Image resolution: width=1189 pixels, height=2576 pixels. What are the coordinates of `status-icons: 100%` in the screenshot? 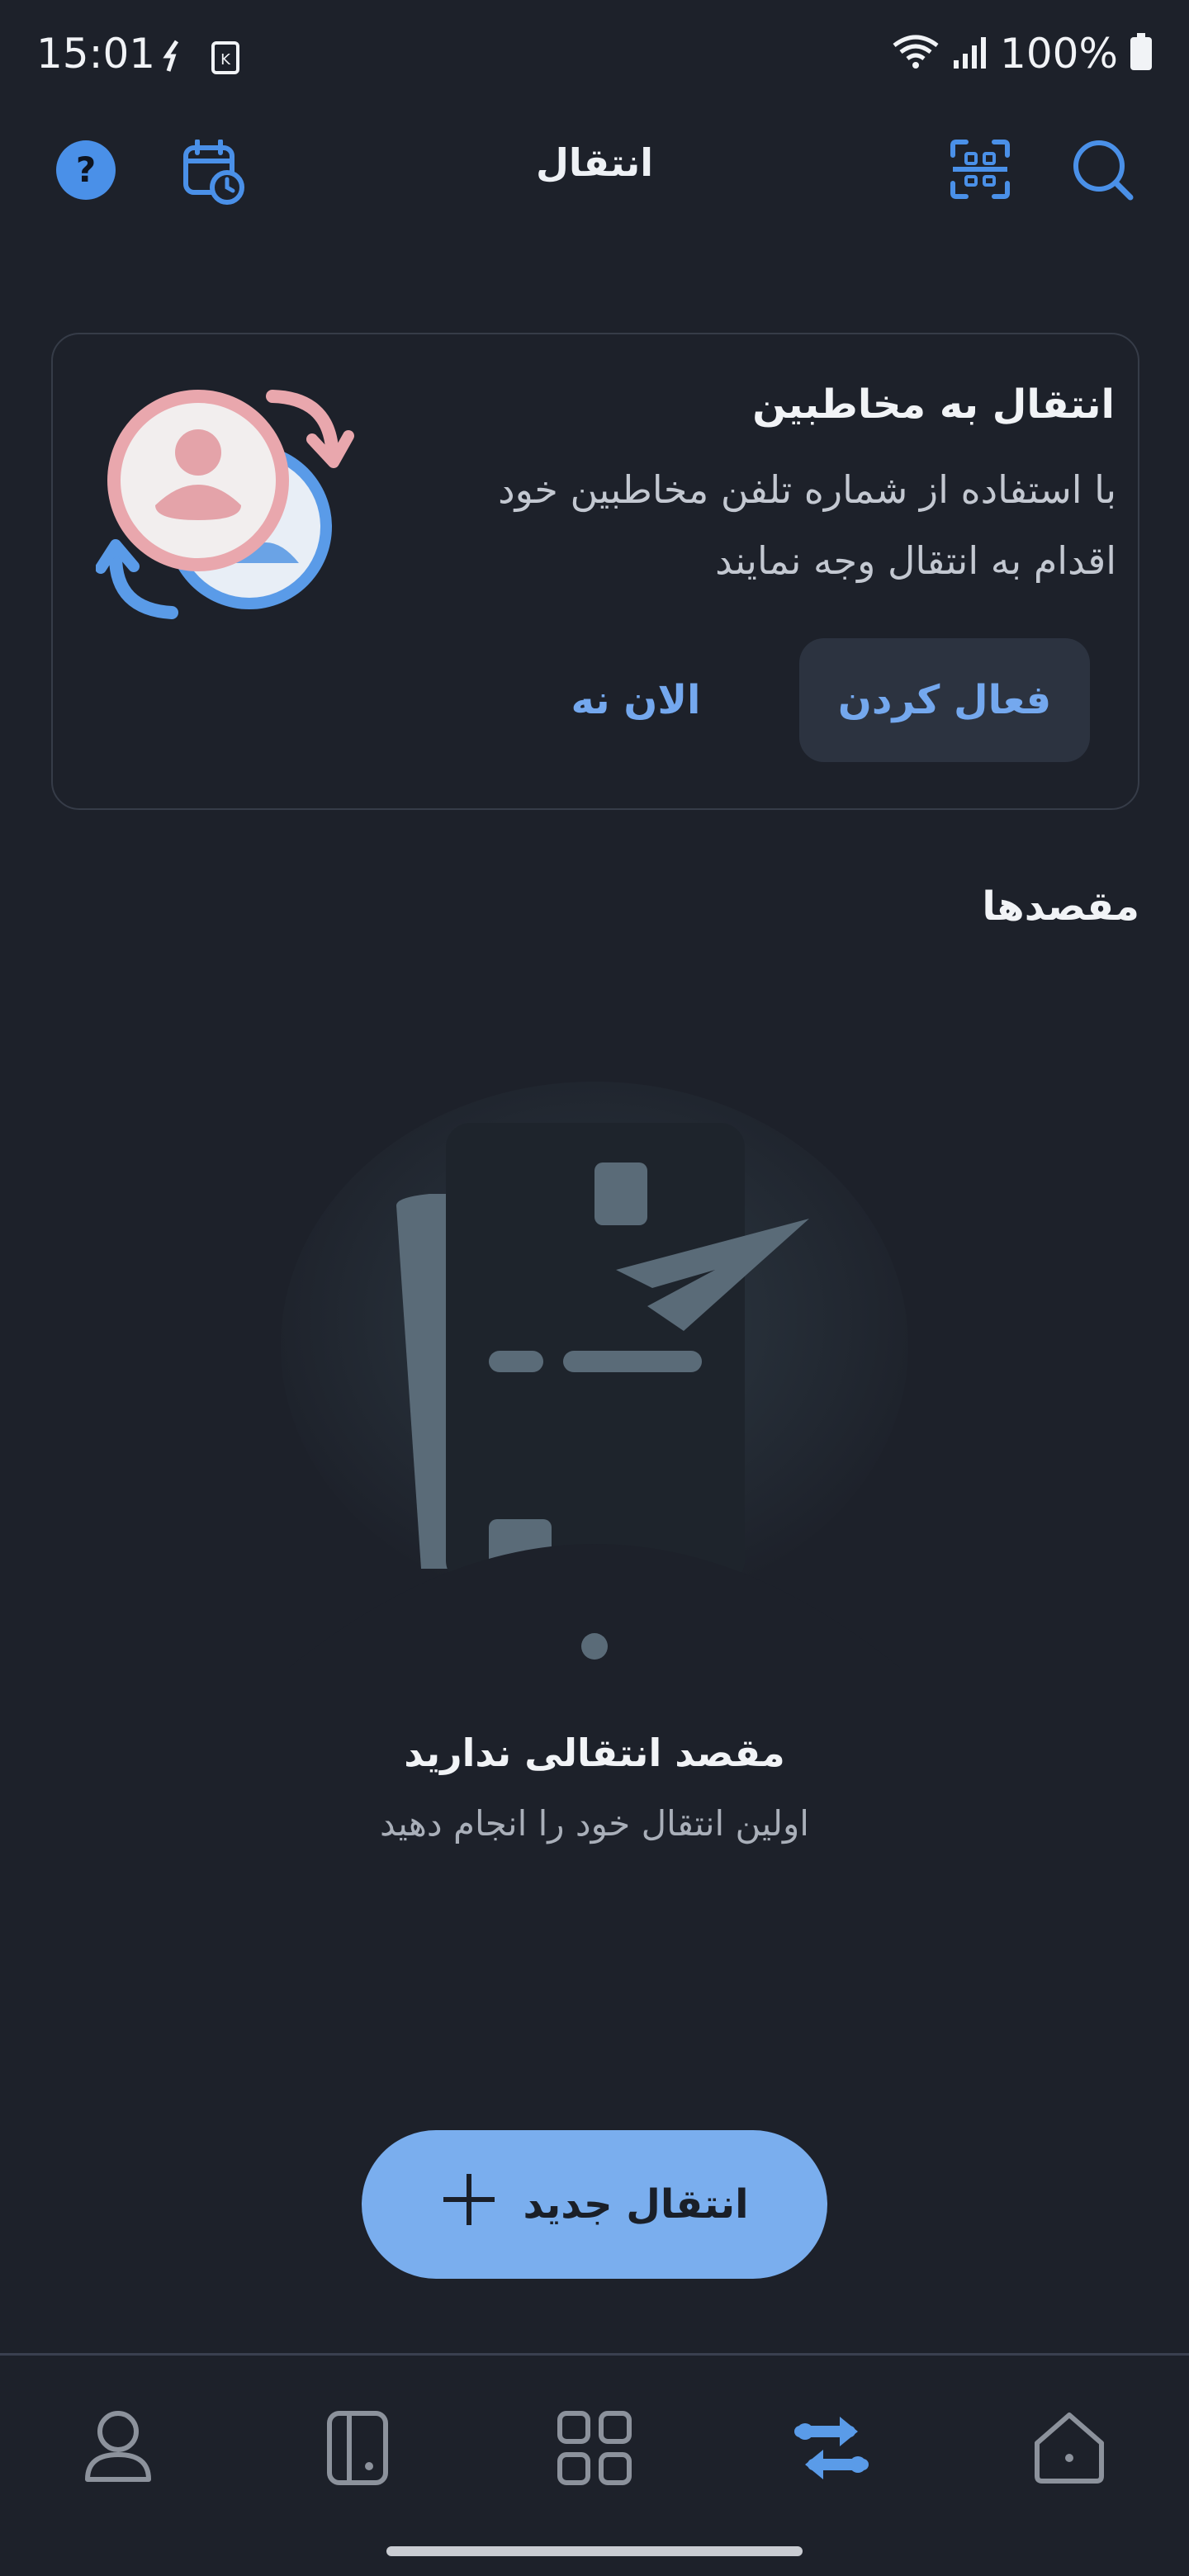 It's located at (1022, 54).